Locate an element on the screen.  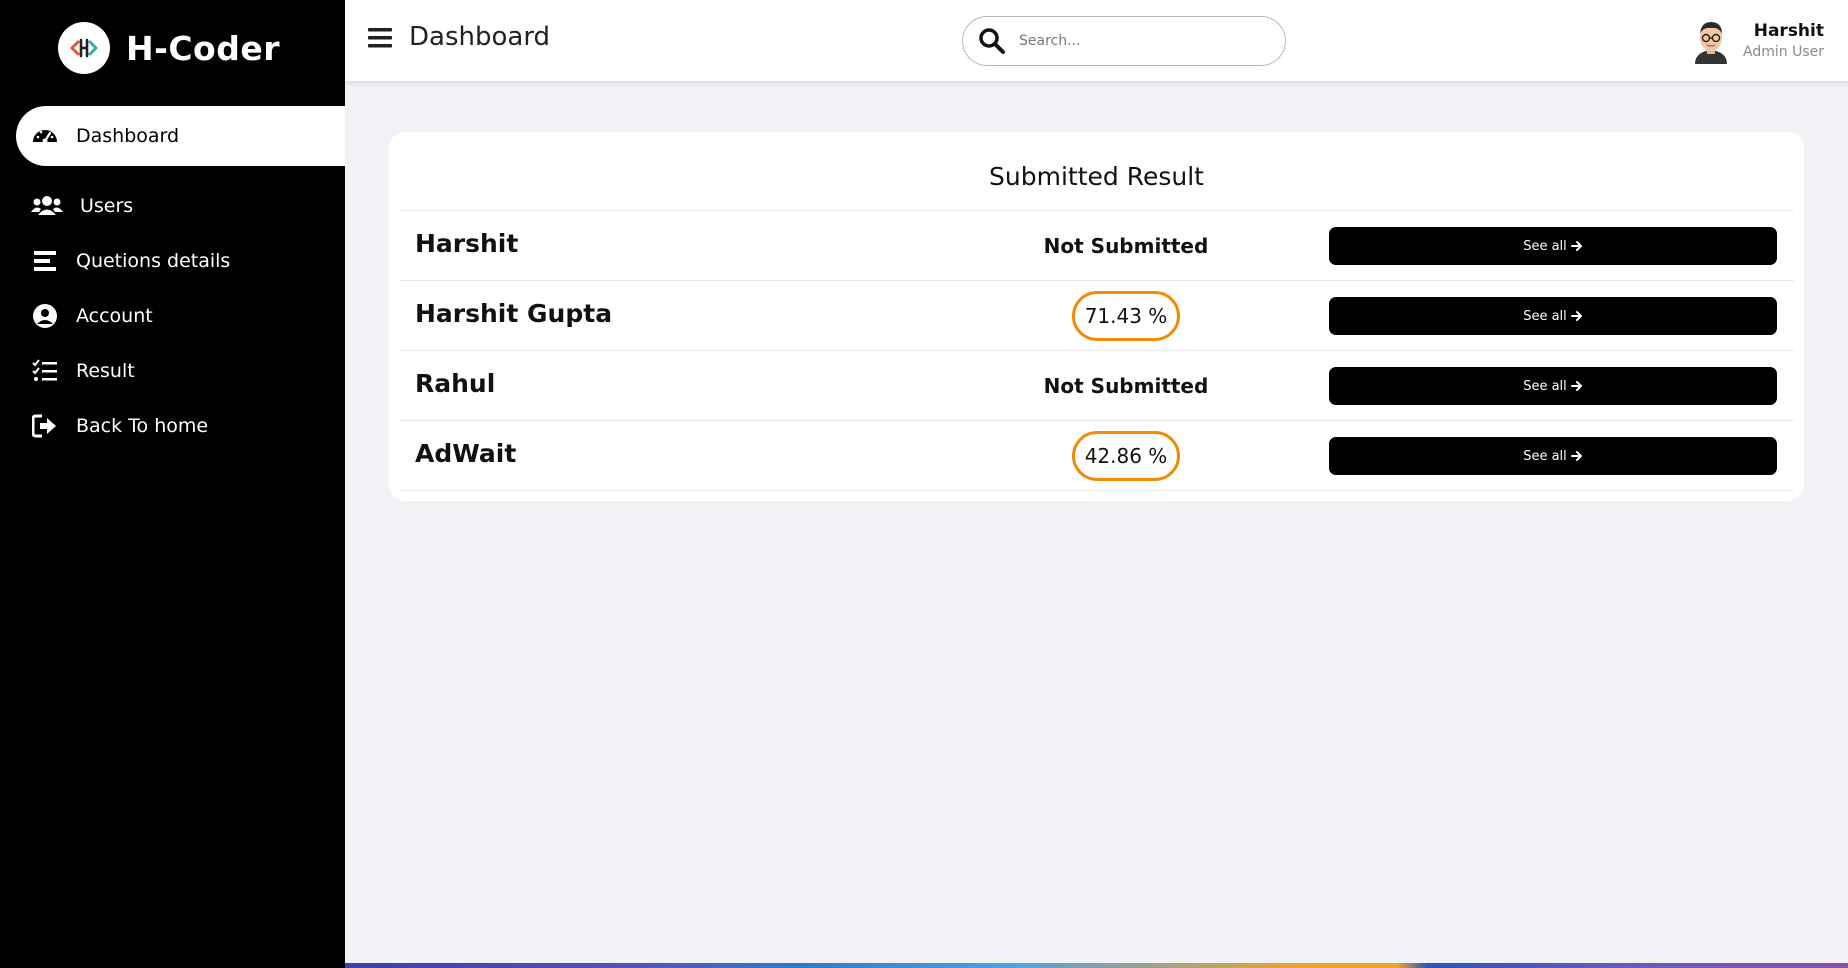
search-box is located at coordinates (1124, 41).